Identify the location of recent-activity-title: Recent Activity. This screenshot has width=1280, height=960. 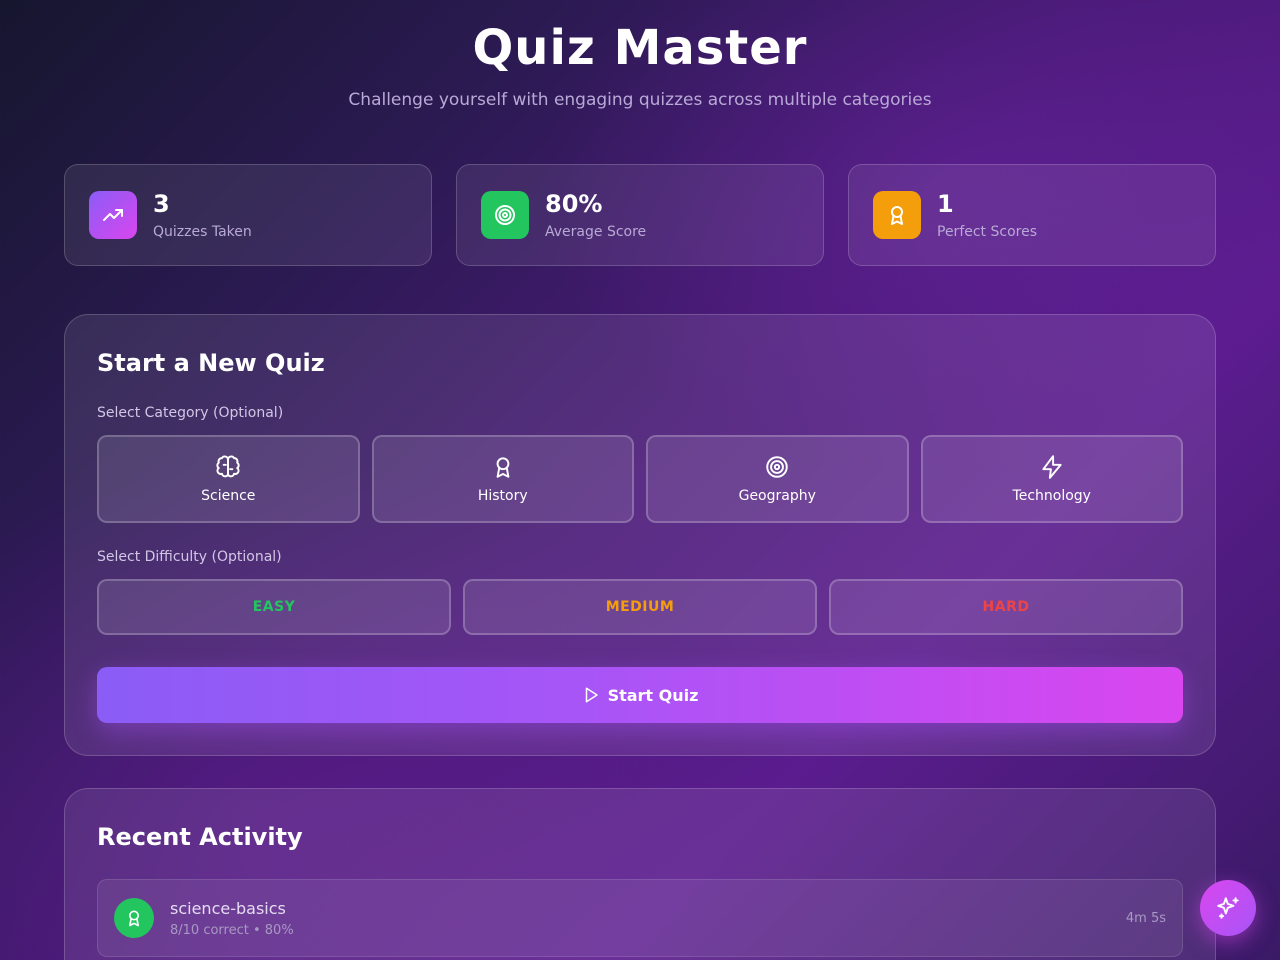
(200, 837).